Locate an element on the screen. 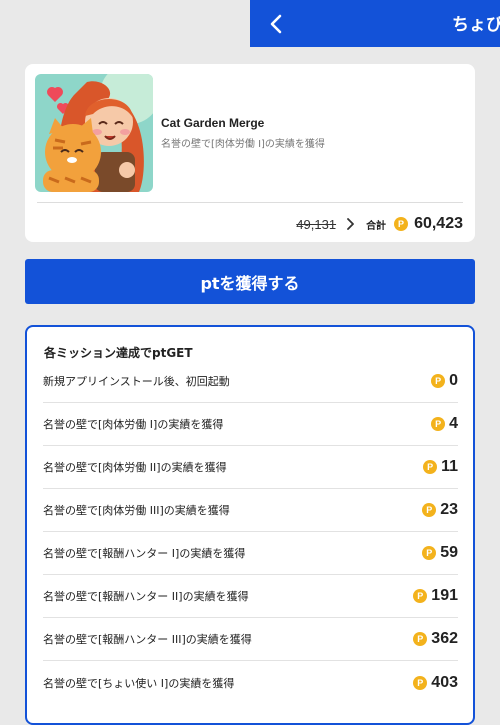 This screenshot has width=500, height=725. mission-points: P 59 is located at coordinates (440, 553).